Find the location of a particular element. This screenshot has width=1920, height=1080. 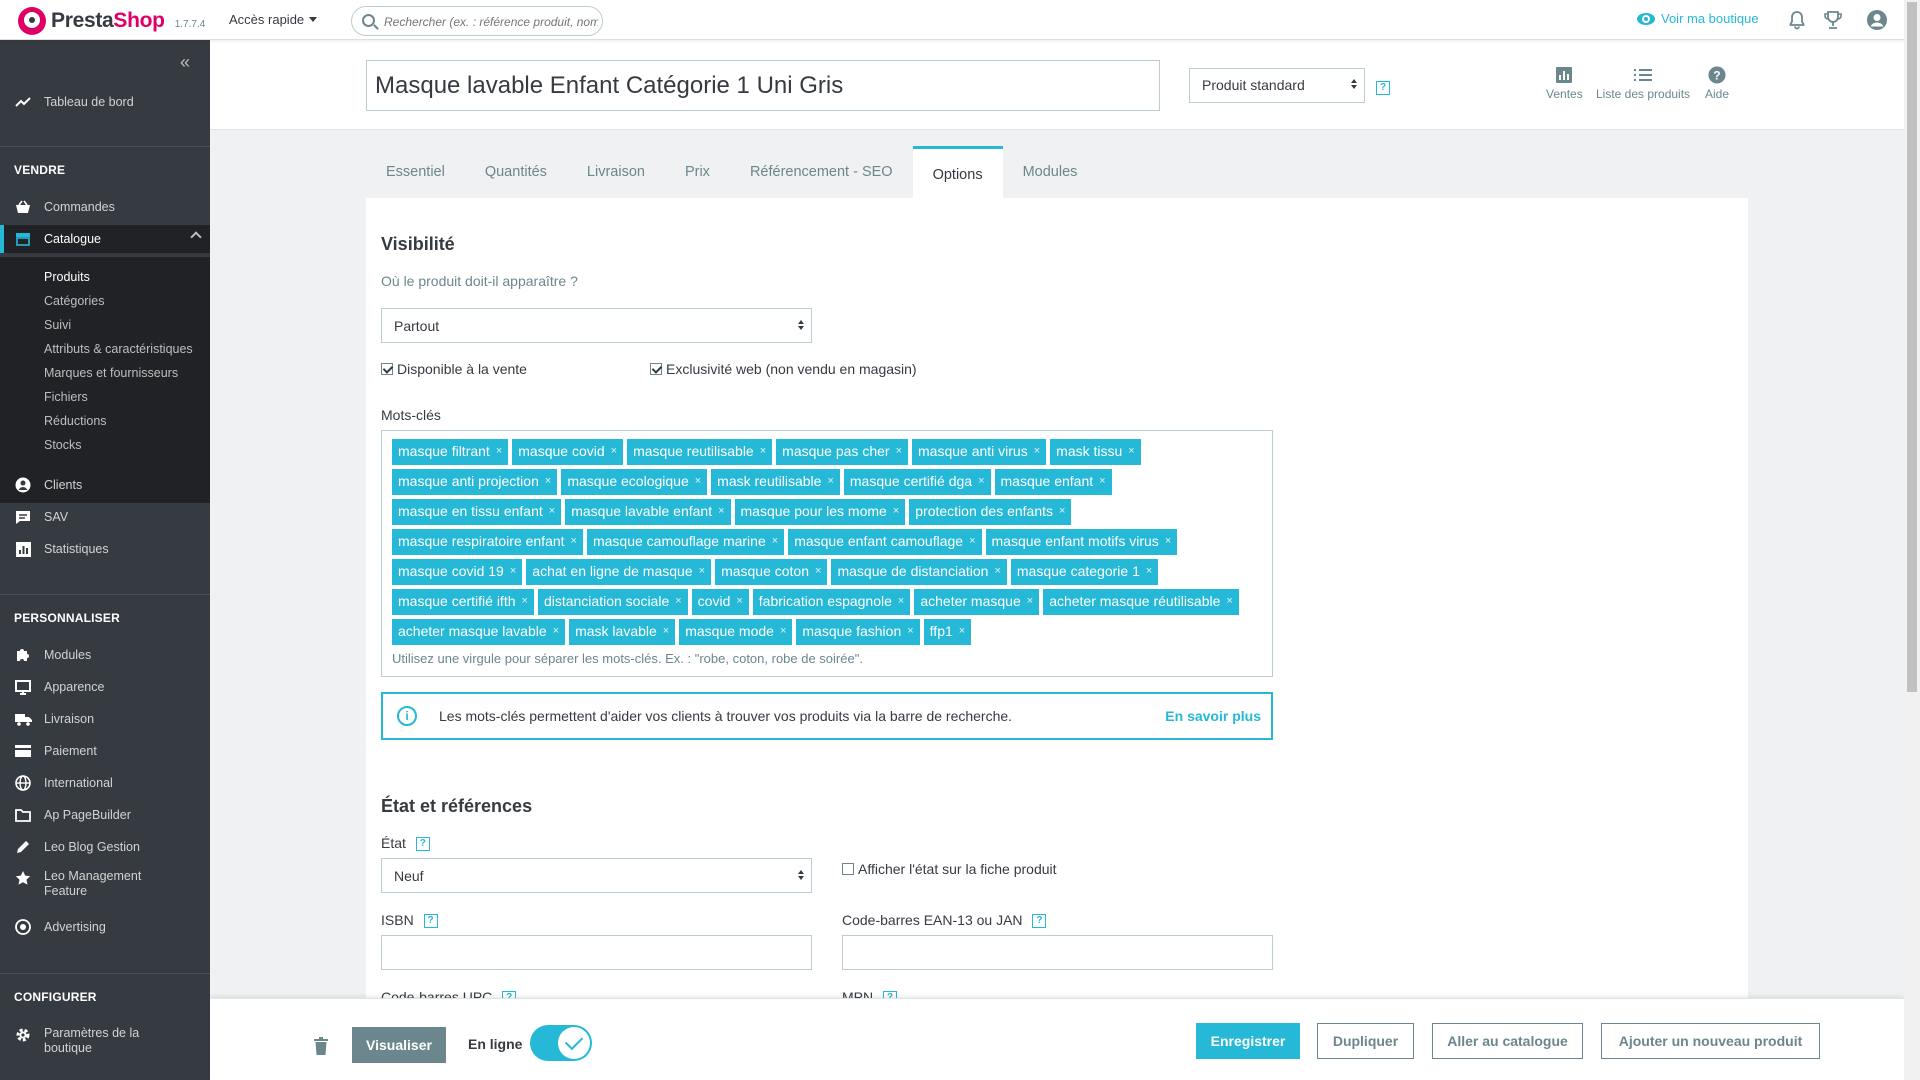

condition-select: Neuf is located at coordinates (596, 875).